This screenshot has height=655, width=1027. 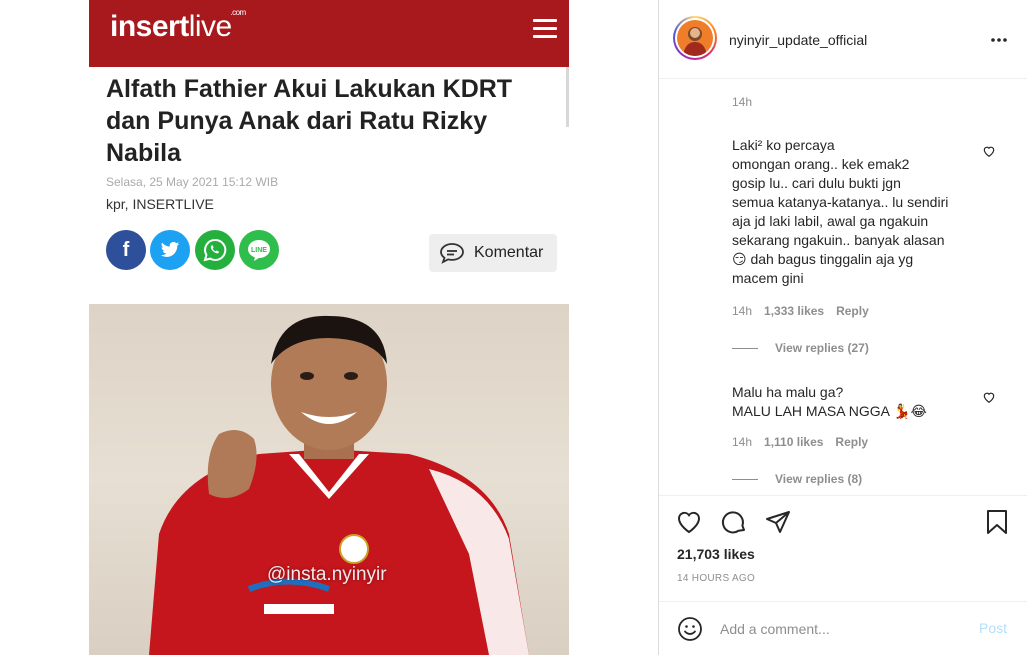 I want to click on post-actions: 21,703 likes 14 HOURS AGO Post, so click(x=843, y=575).